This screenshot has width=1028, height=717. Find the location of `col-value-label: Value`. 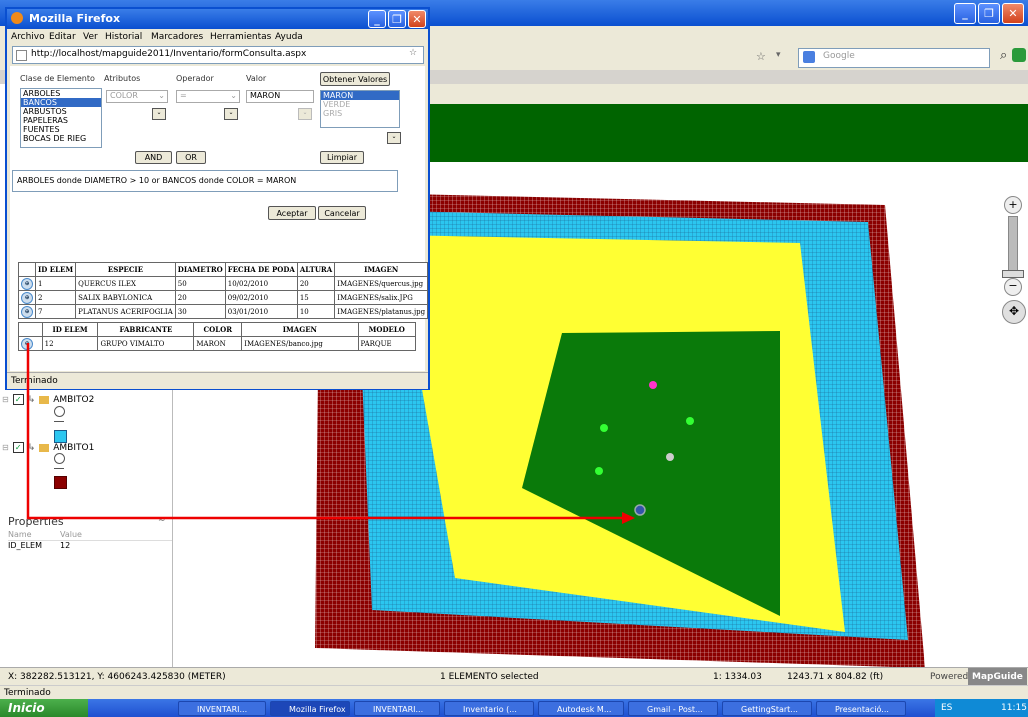

col-value-label: Value is located at coordinates (71, 534).